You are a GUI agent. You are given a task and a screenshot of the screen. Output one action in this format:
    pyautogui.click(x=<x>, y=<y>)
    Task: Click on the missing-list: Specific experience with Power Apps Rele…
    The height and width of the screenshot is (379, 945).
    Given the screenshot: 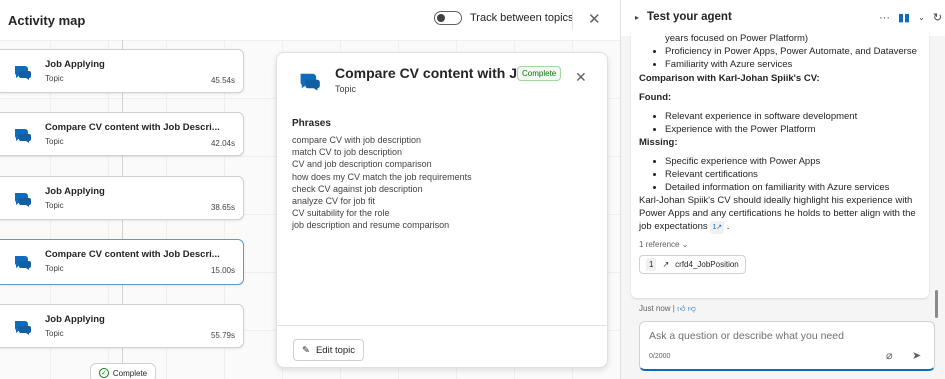 What is the action you would take?
    pyautogui.click(x=789, y=174)
    